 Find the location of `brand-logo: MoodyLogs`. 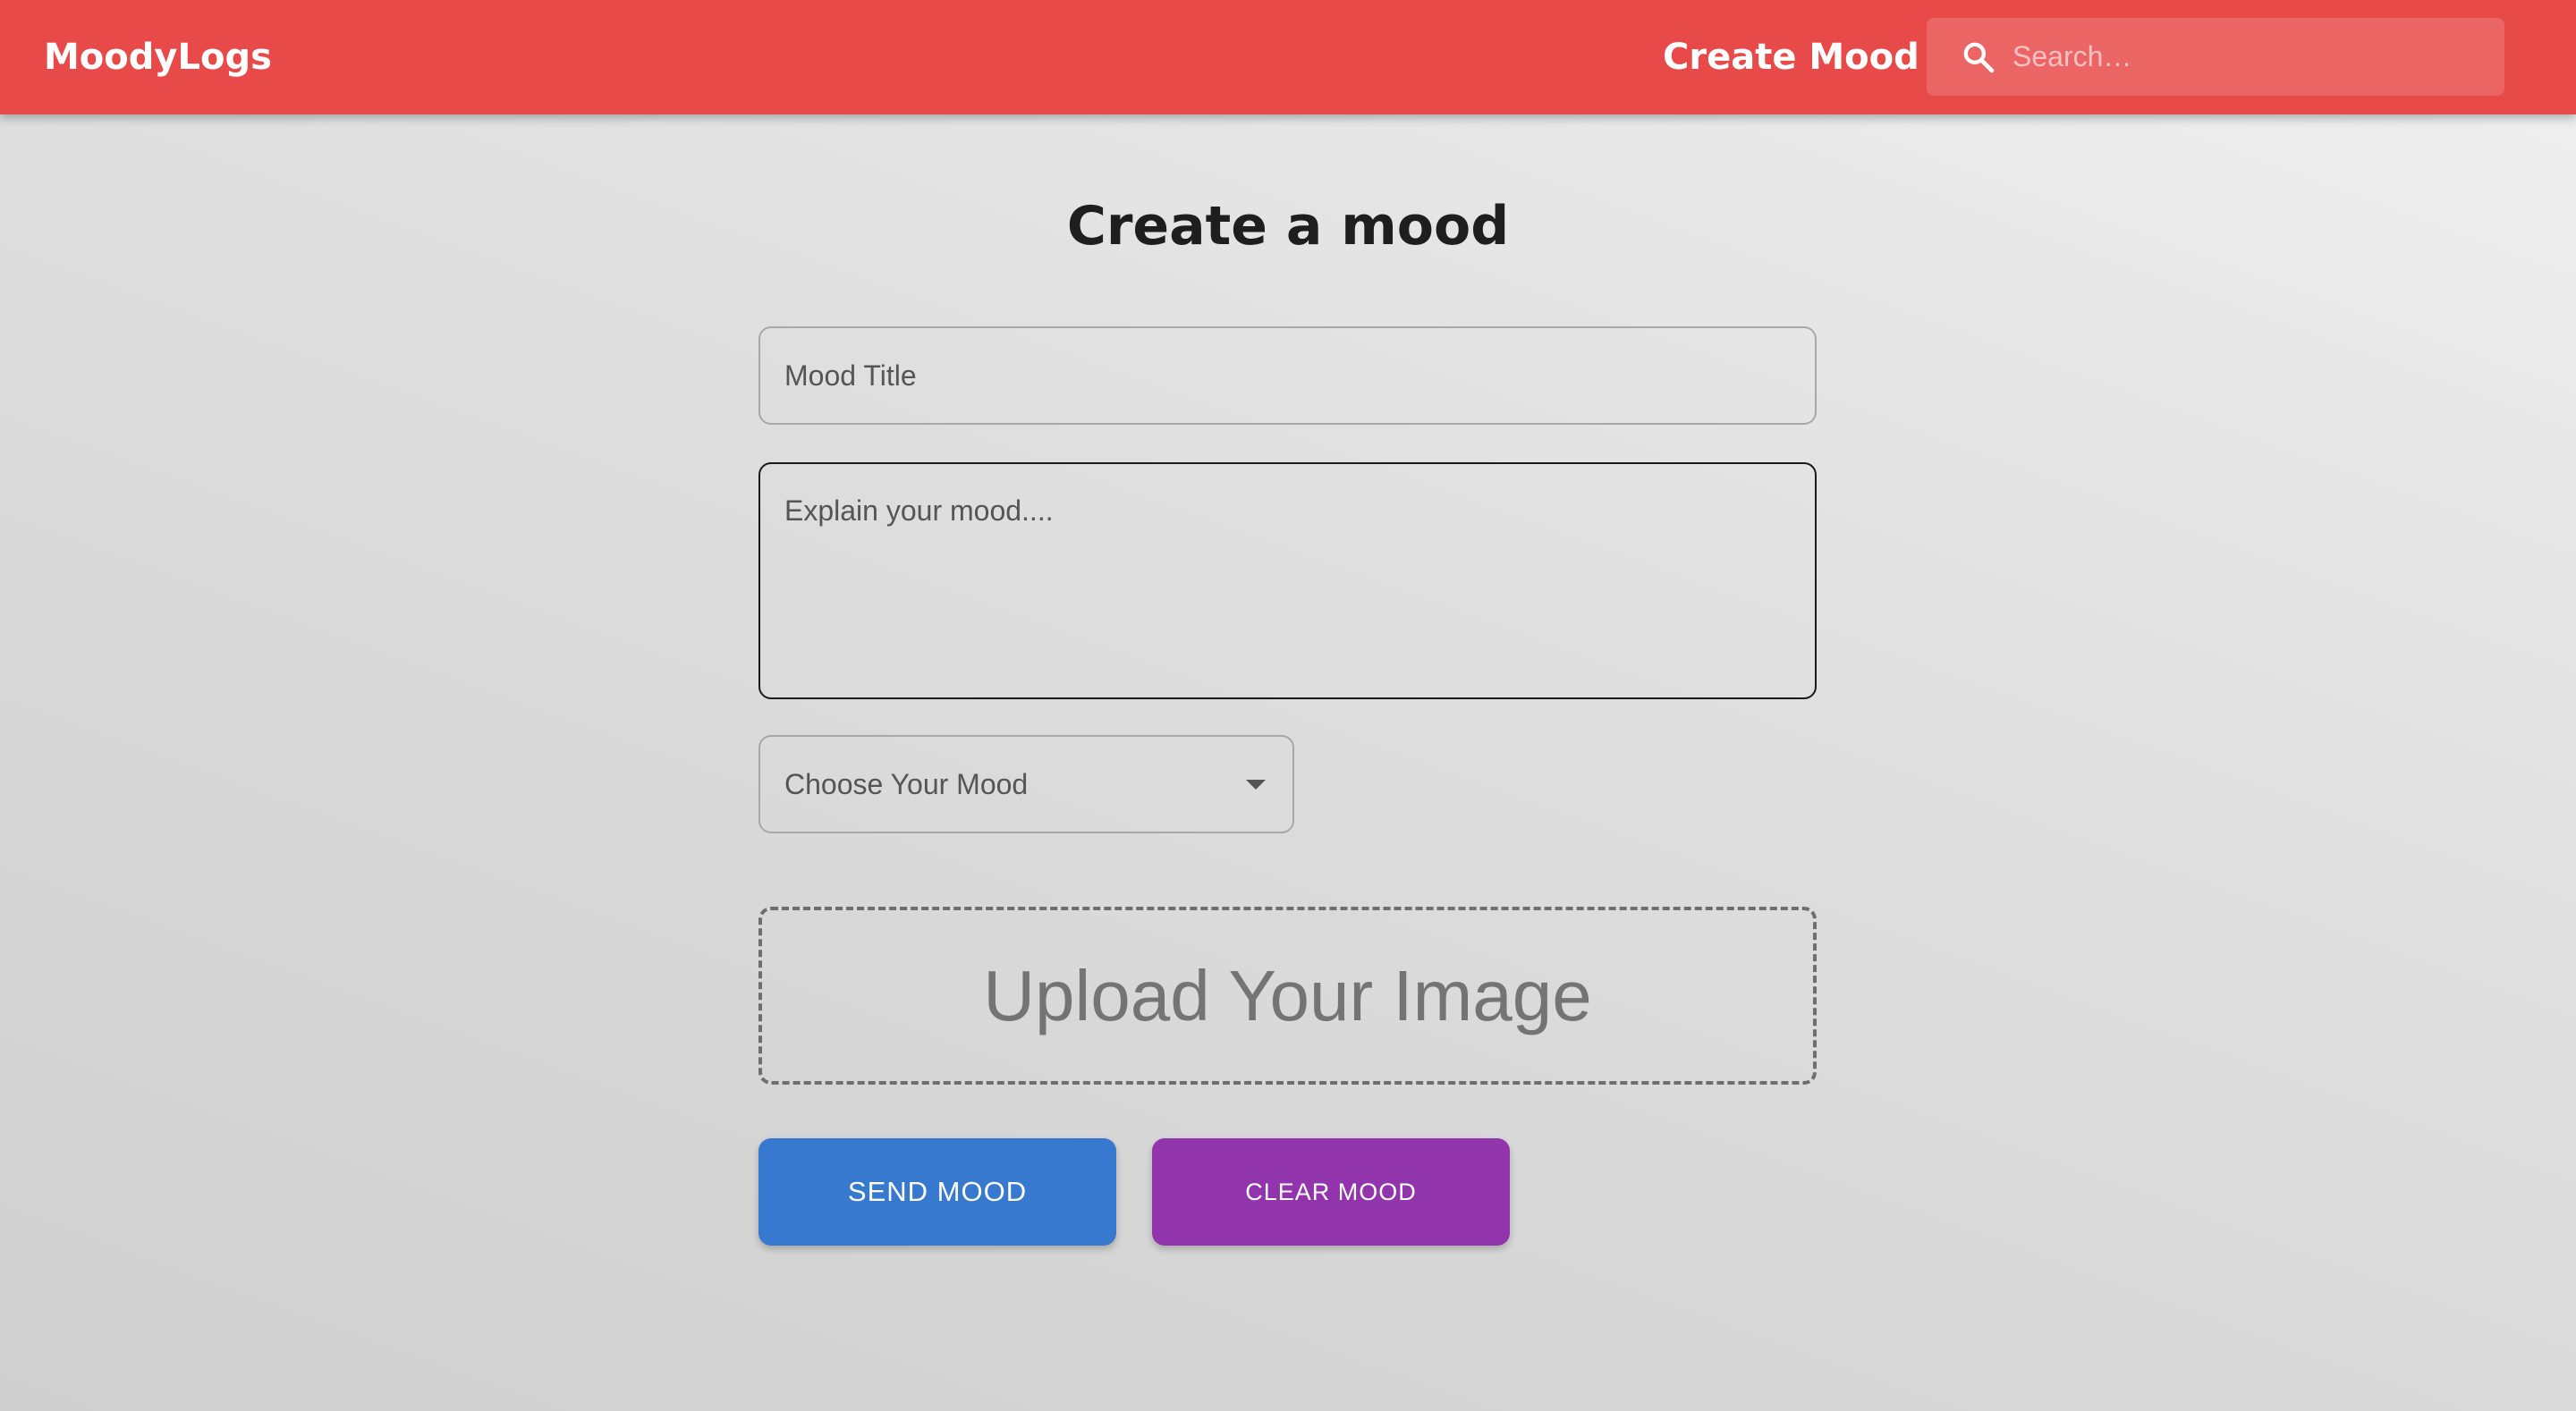

brand-logo: MoodyLogs is located at coordinates (158, 57).